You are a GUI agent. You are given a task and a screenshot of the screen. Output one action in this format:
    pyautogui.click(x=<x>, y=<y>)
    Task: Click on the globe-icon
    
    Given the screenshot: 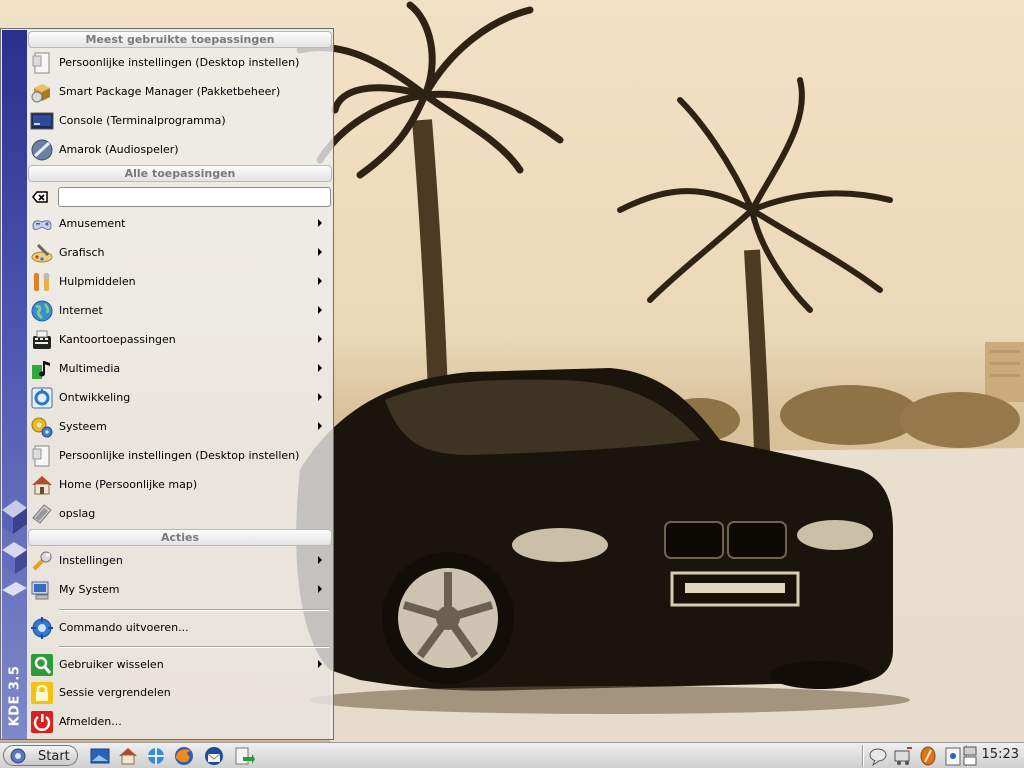 What is the action you would take?
    pyautogui.click(x=42, y=311)
    